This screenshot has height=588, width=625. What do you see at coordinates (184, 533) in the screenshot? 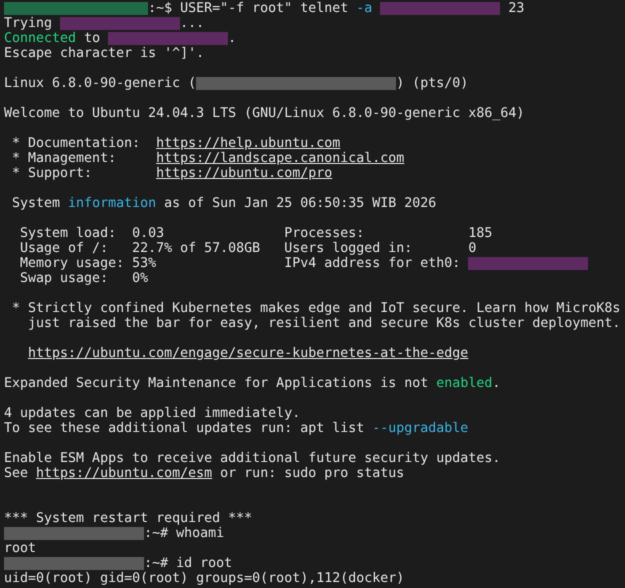
I see `terminal-text: :~# whoami` at bounding box center [184, 533].